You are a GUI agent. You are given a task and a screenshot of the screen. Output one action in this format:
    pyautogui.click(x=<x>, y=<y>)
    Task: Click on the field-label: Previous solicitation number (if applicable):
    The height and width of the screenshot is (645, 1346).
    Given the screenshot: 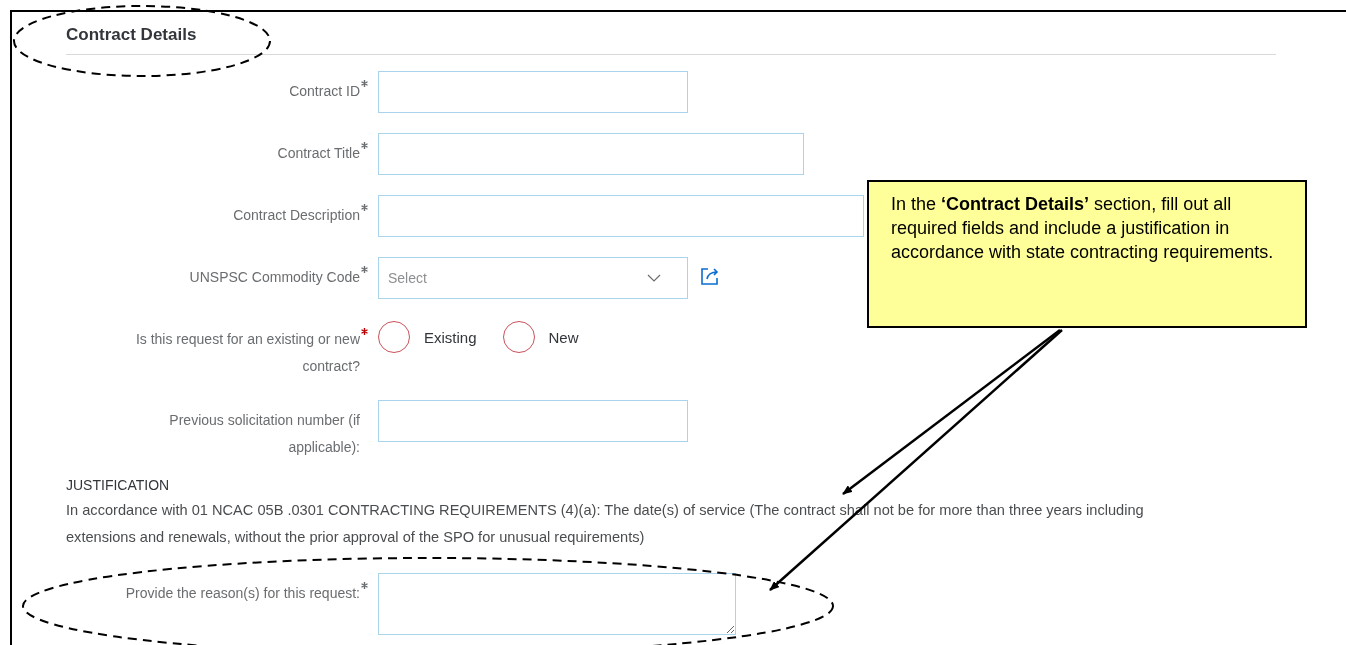 What is the action you would take?
    pyautogui.click(x=264, y=434)
    